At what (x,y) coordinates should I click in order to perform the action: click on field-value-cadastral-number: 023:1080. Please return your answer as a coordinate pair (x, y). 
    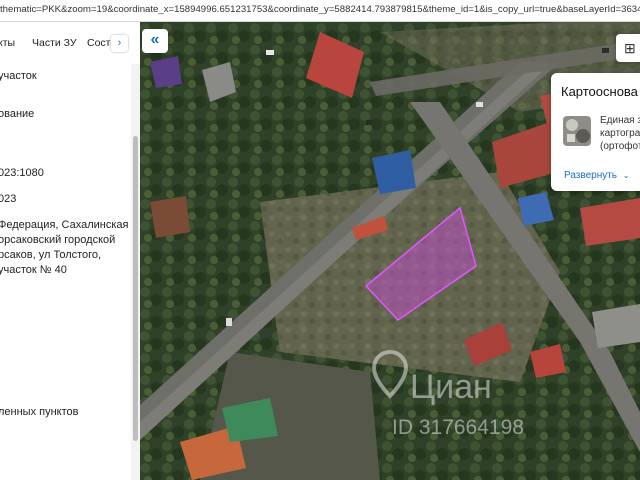
    Looking at the image, I should click on (22, 173).